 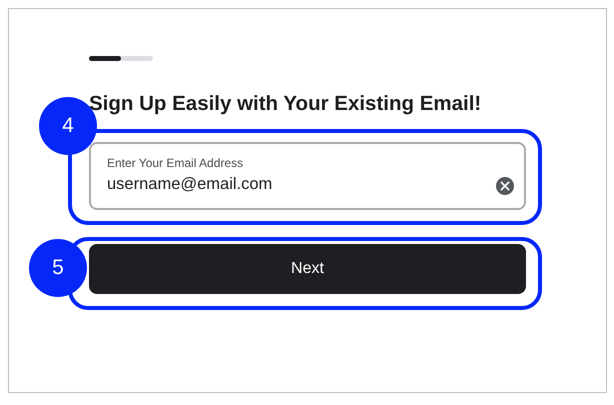 I want to click on email-field: Enter Your Email Address username@email.com, so click(x=307, y=176).